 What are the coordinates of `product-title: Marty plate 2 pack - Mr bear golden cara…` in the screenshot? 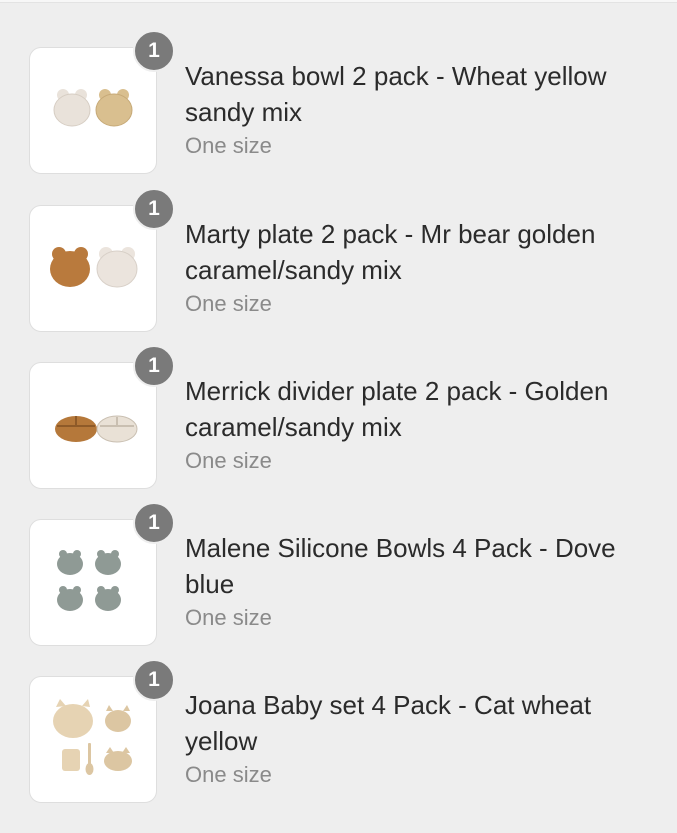 It's located at (420, 252).